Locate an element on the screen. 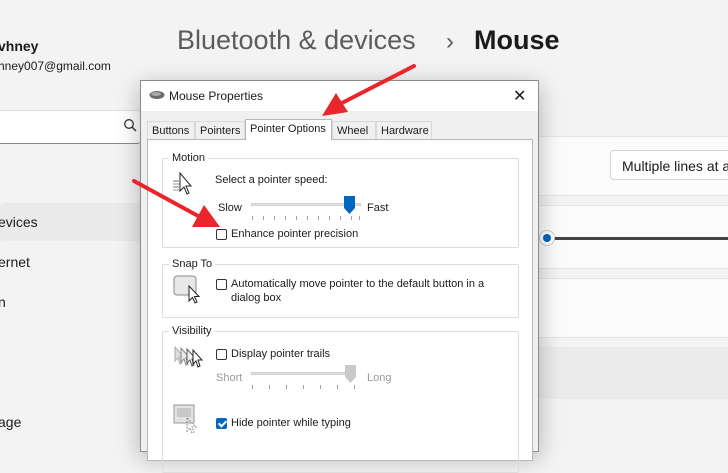 Image resolution: width=728 pixels, height=473 pixels. snap-to-group-label: Snap To is located at coordinates (192, 264).